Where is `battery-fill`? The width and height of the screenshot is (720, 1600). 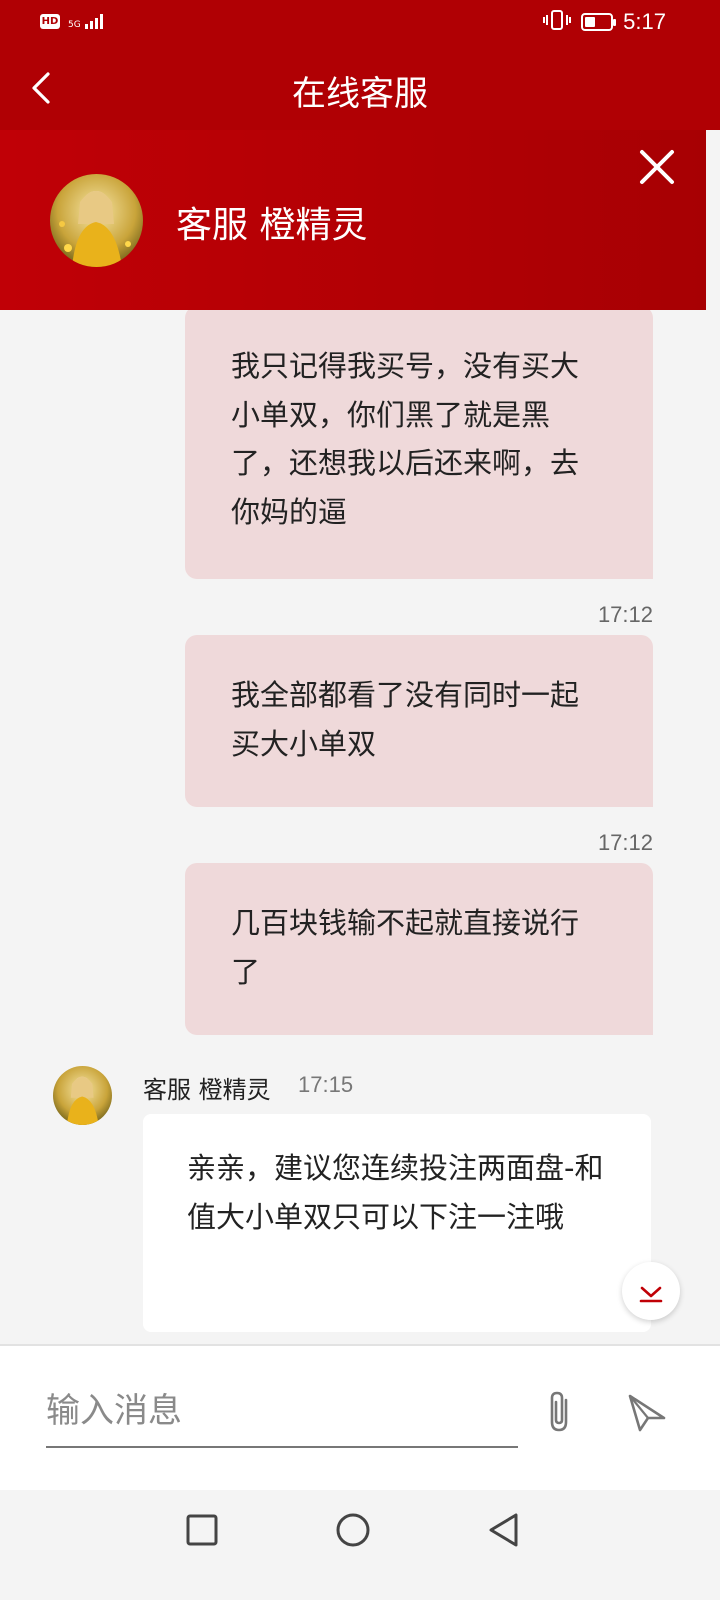
battery-fill is located at coordinates (590, 22).